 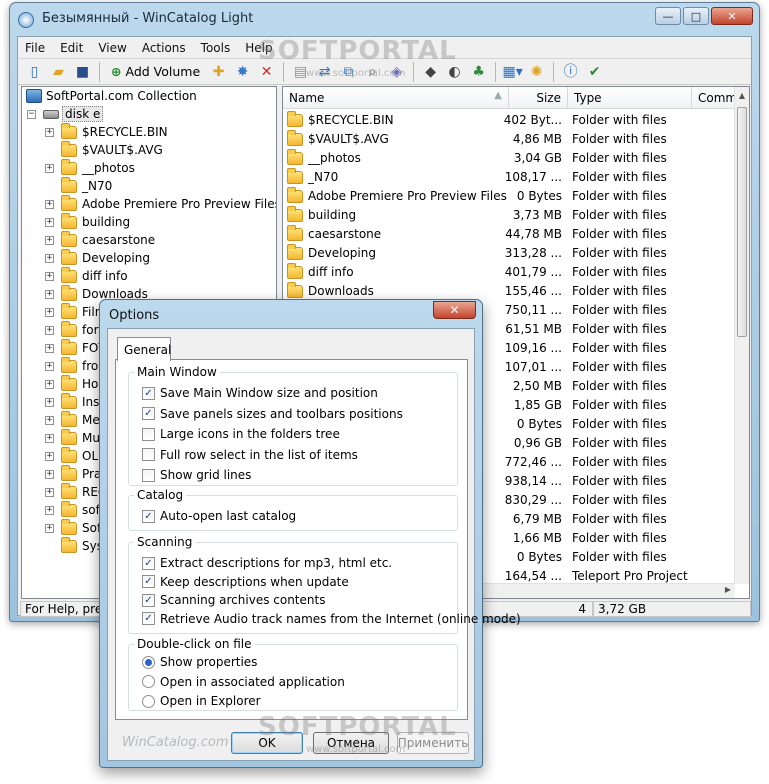 What do you see at coordinates (35, 48) in the screenshot?
I see `menu-file: File` at bounding box center [35, 48].